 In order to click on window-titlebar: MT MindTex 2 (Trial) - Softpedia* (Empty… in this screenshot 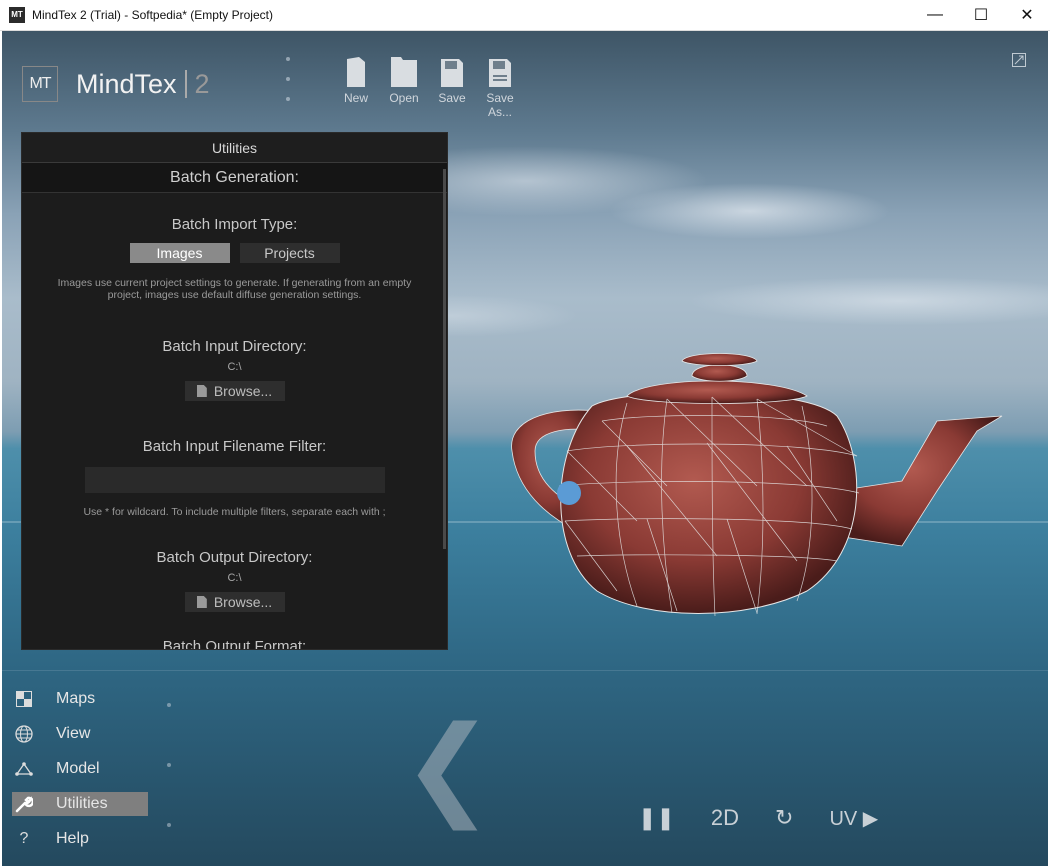, I will do `click(525, 15)`.